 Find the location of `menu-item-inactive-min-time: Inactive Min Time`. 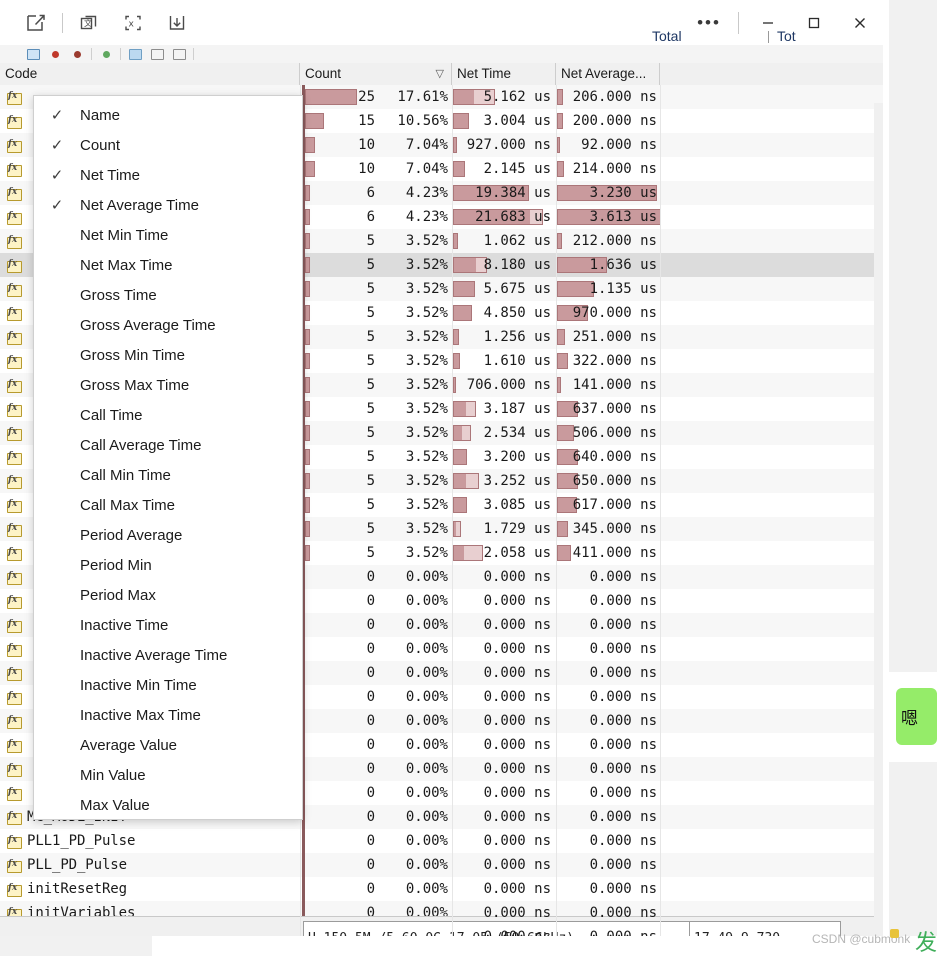

menu-item-inactive-min-time: Inactive Min Time is located at coordinates (168, 685).